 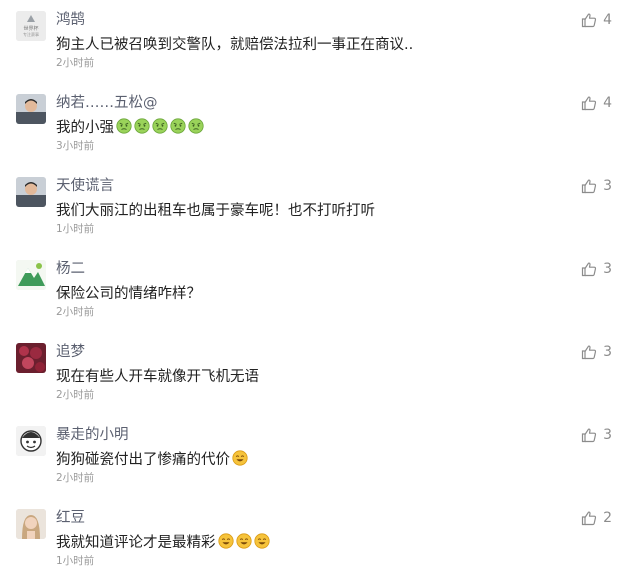 What do you see at coordinates (75, 146) in the screenshot?
I see `comment-time: 3小时前` at bounding box center [75, 146].